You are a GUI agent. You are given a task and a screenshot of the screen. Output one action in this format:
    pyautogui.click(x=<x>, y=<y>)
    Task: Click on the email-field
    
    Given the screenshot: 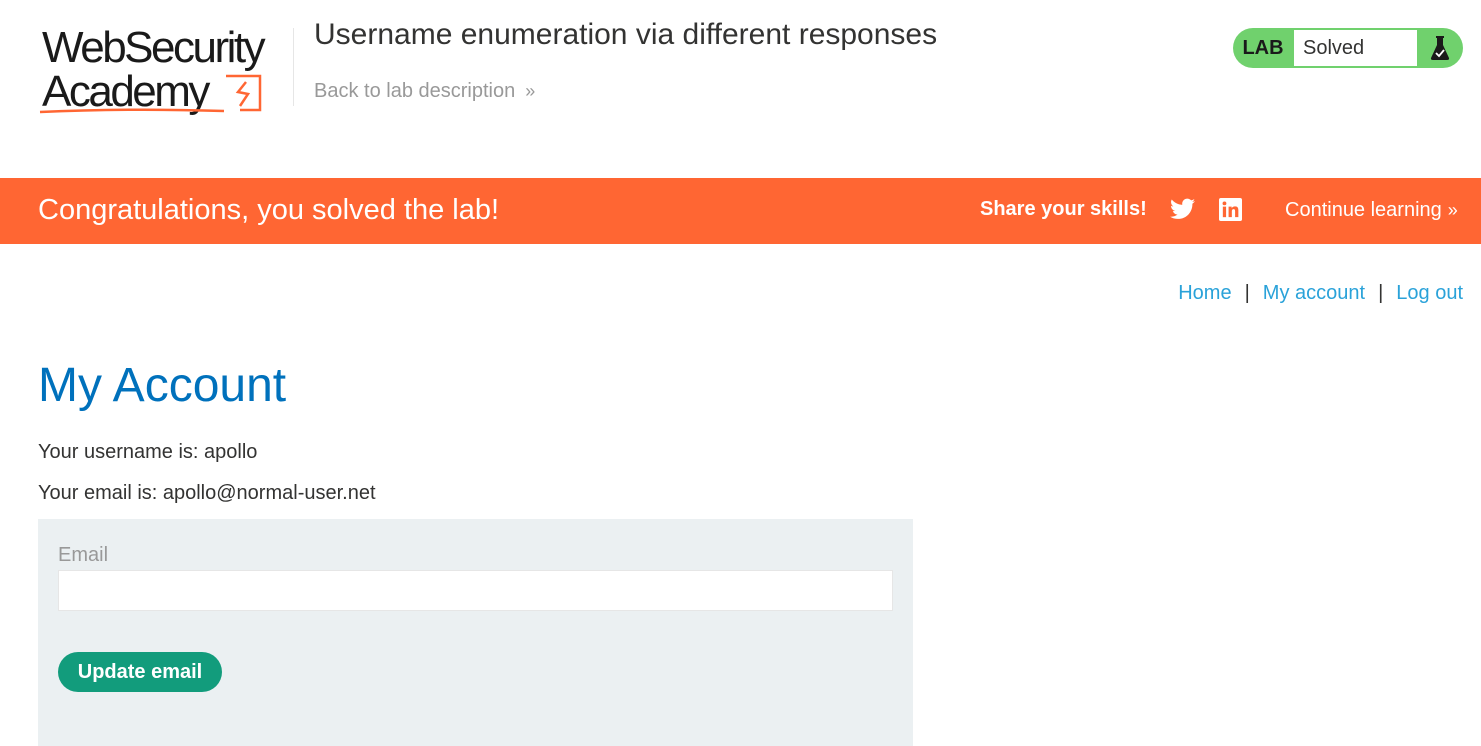 What is the action you would take?
    pyautogui.click(x=475, y=590)
    